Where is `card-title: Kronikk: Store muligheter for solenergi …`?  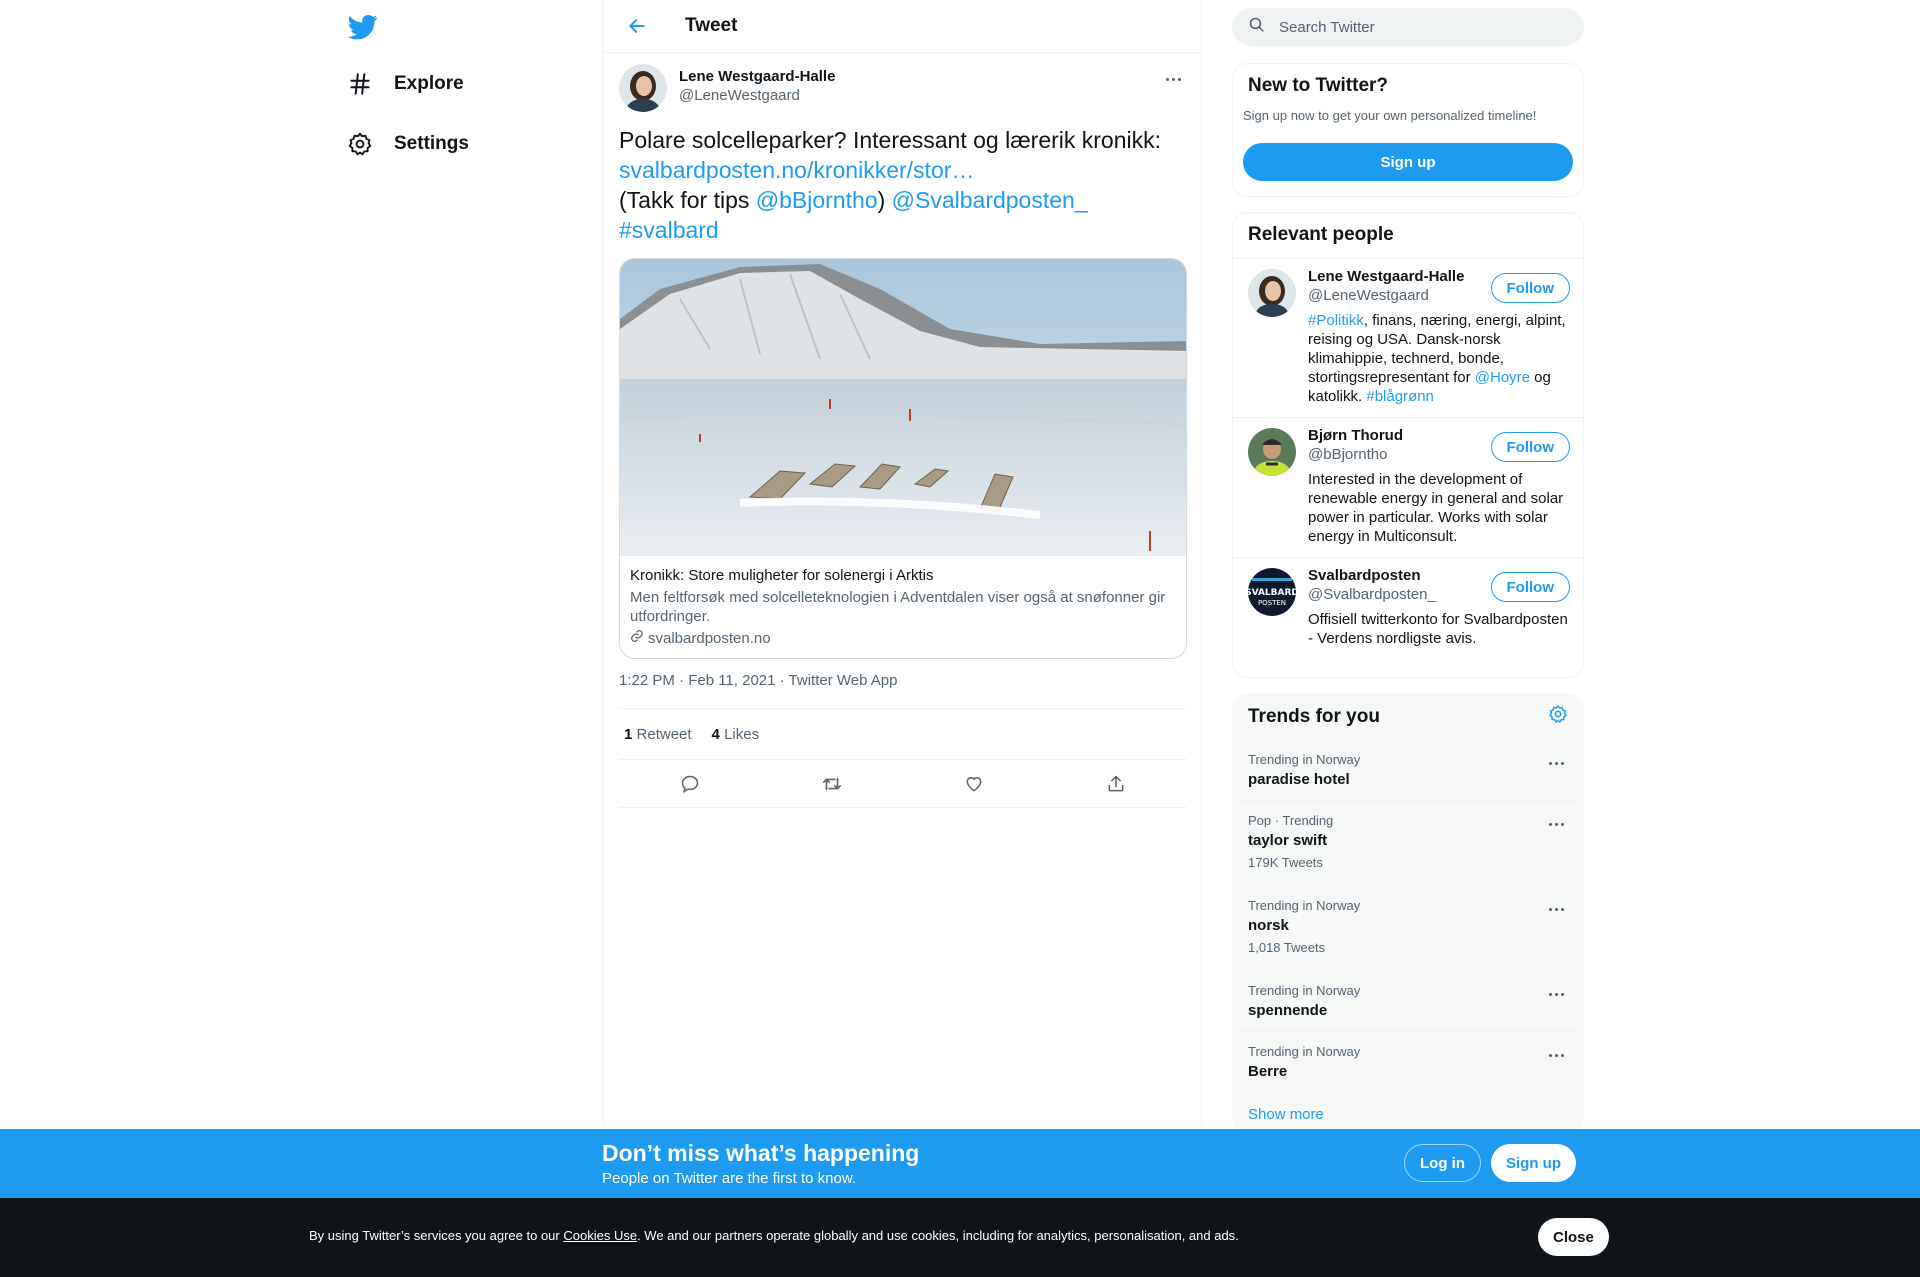
card-title: Kronikk: Store muligheter for solenergi … is located at coordinates (782, 575).